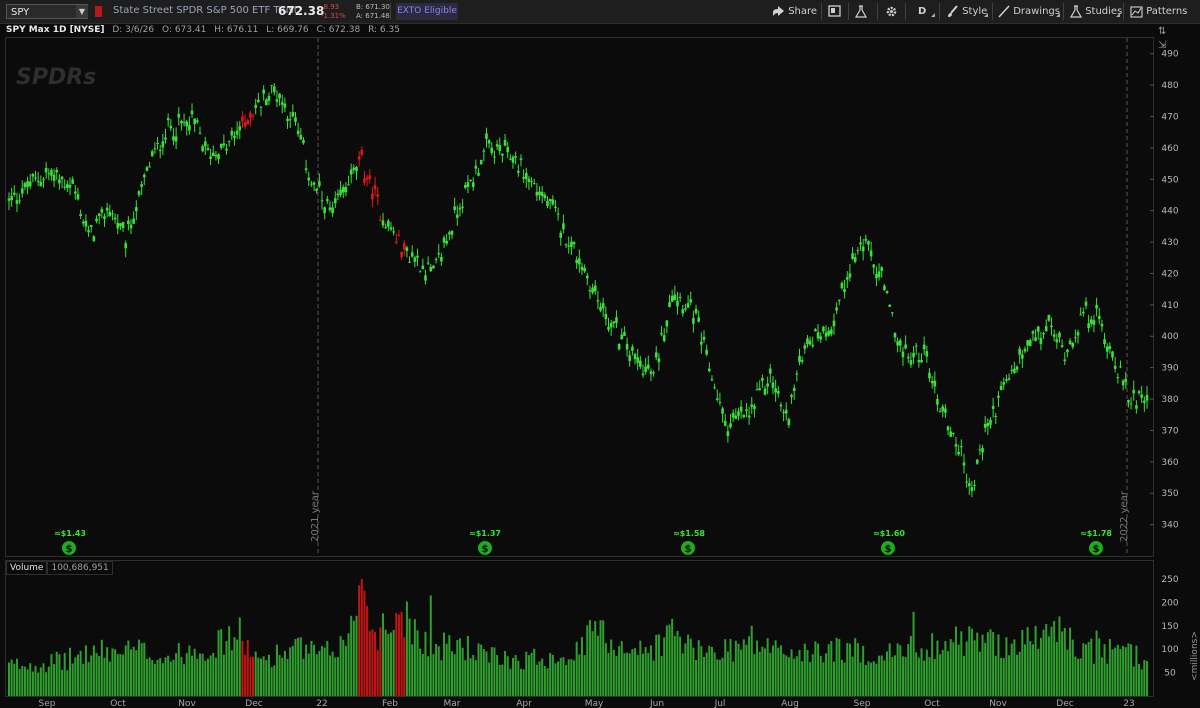 The height and width of the screenshot is (708, 1200). I want to click on expand-arrows-icon: ⇲, so click(1162, 45).